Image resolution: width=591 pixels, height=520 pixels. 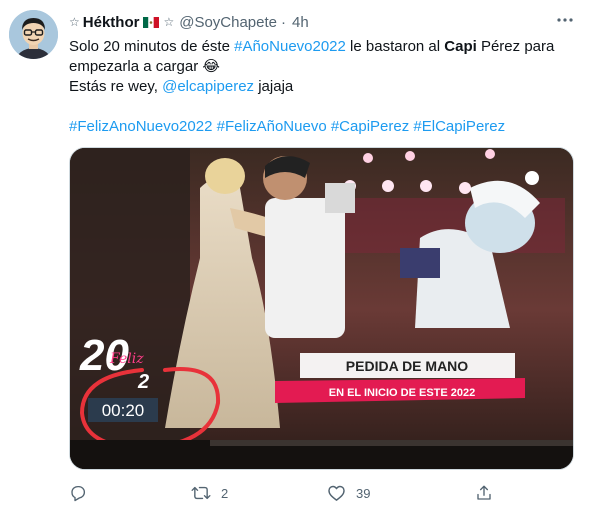 I want to click on mention-link: @elcapiperez, so click(x=208, y=86).